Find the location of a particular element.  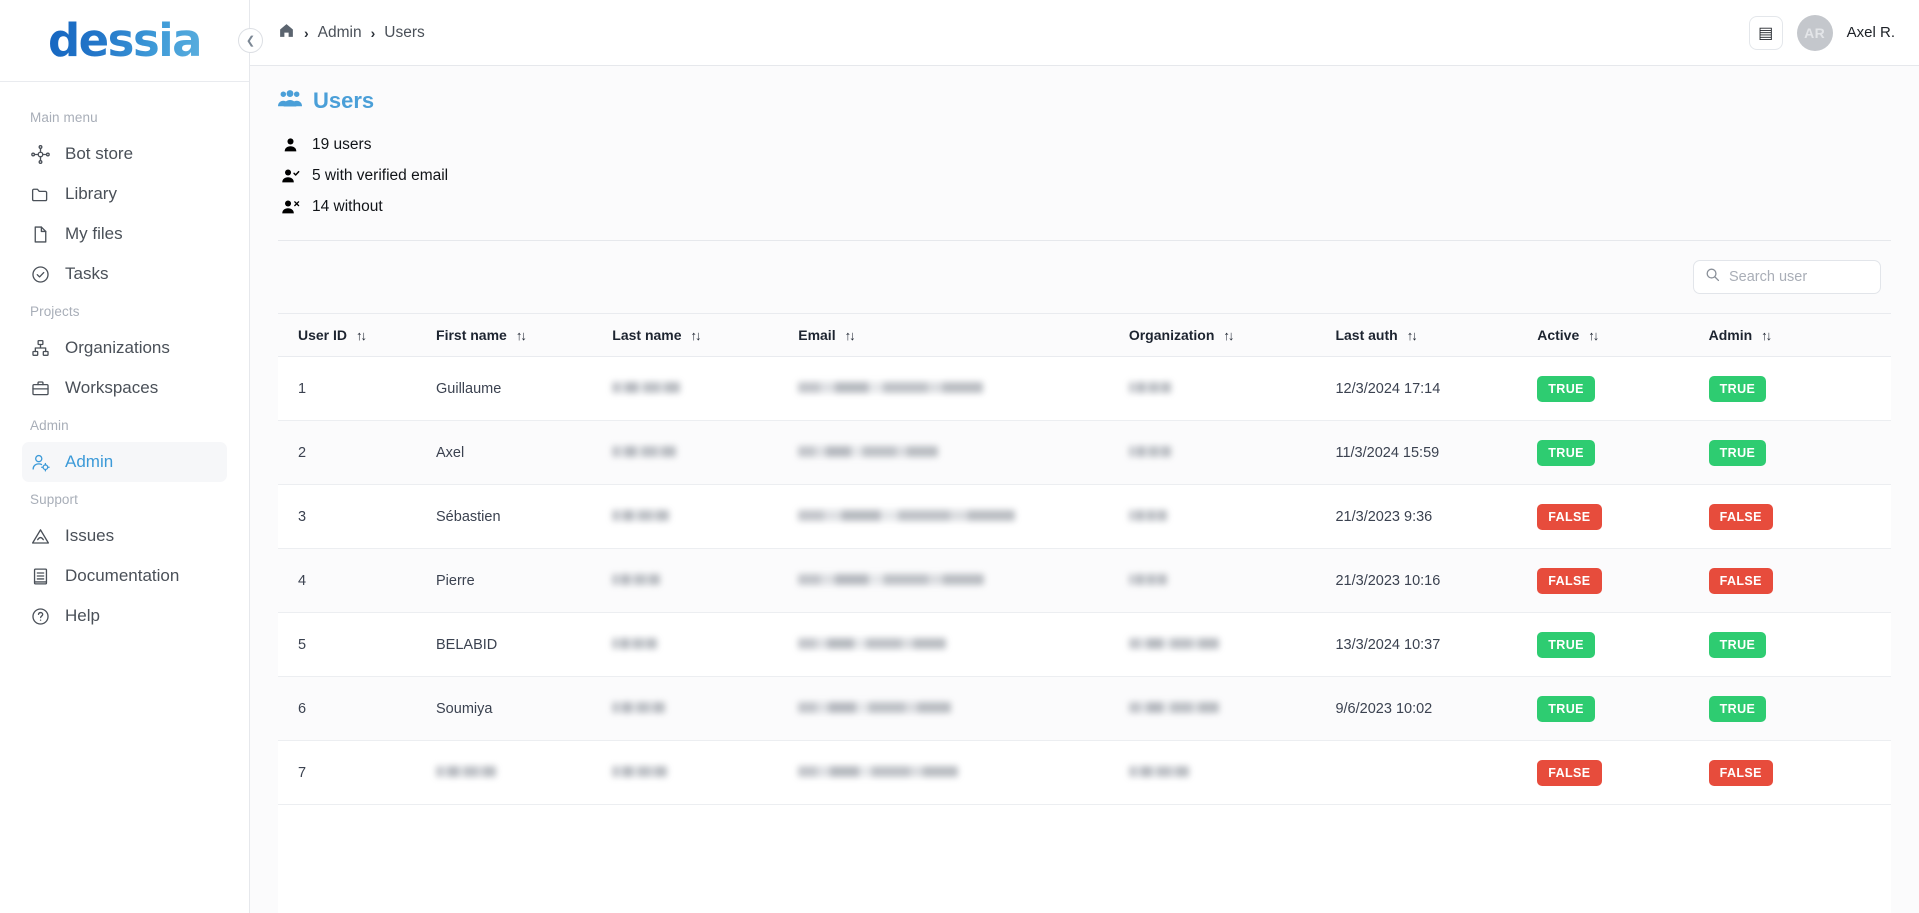

table-toolbar is located at coordinates (1084, 277).